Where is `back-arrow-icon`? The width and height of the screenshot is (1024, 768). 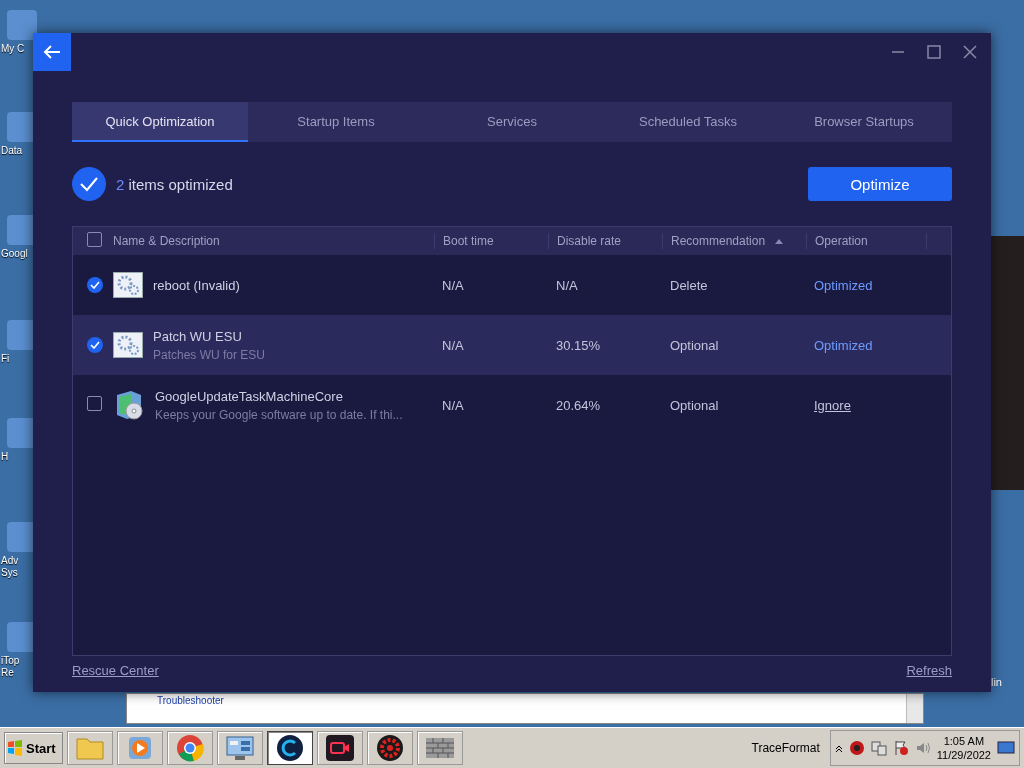 back-arrow-icon is located at coordinates (52, 52).